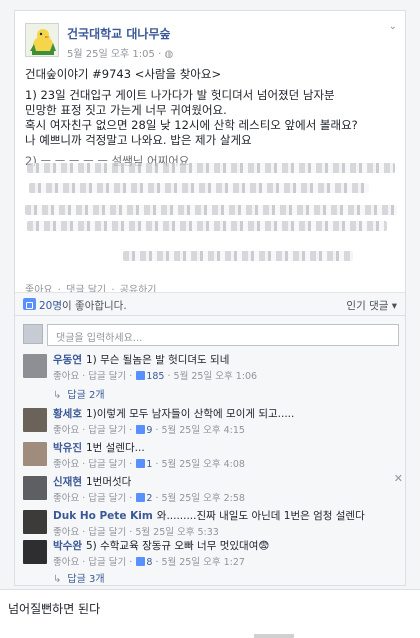 This screenshot has width=420, height=638. Describe the element at coordinates (260, 516) in the screenshot. I see `comment-text: 와.........진짜 내일도 아닌데 1번은 엄청 설렌다` at that location.